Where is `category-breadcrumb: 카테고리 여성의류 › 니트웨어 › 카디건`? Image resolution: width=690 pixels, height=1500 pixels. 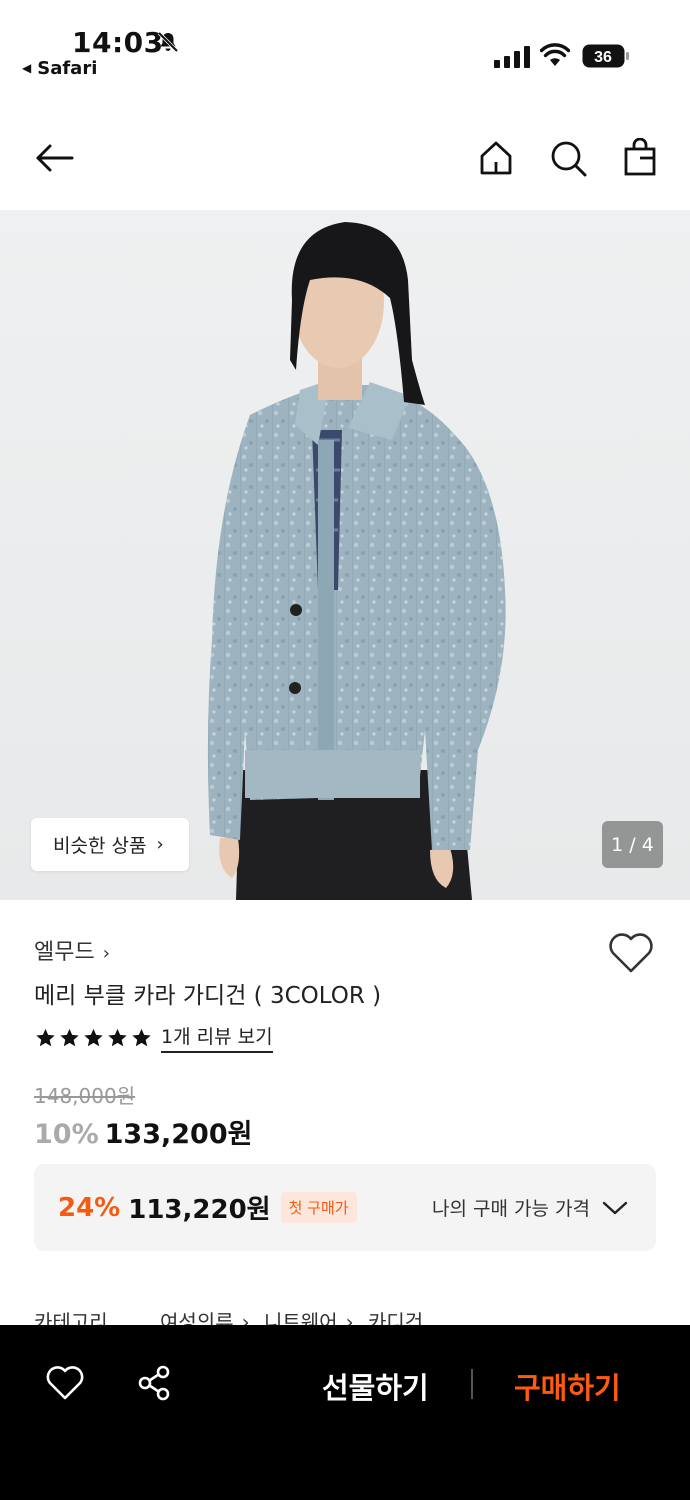
category-breadcrumb: 카테고리 여성의류 › 니트웨어 › 카디건 is located at coordinates (344, 1316).